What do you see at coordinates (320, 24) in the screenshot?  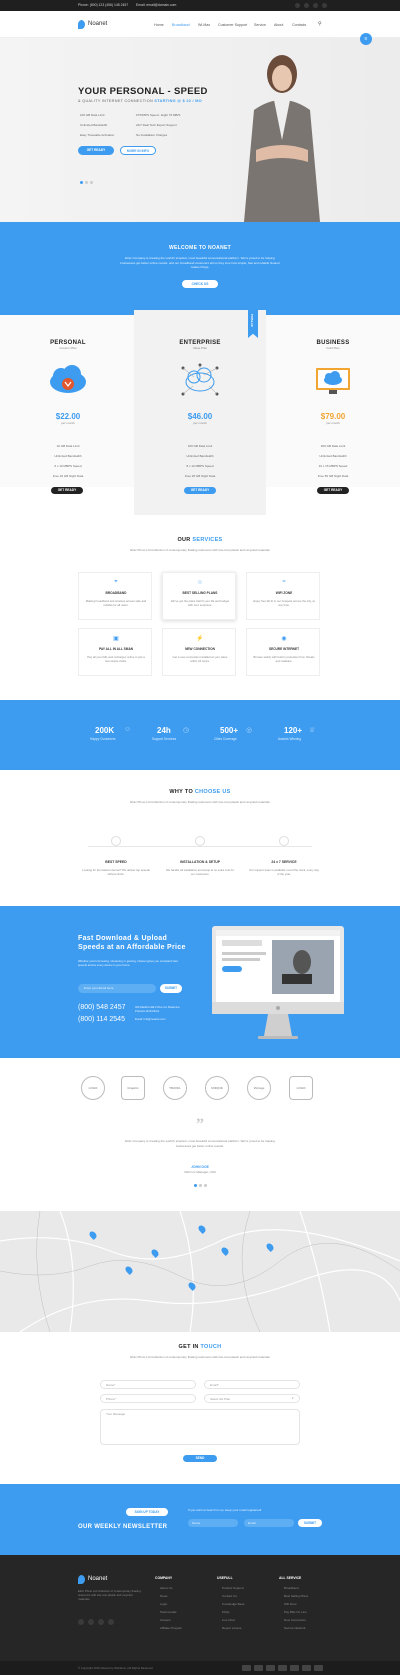 I see `search-icon: ⚲` at bounding box center [320, 24].